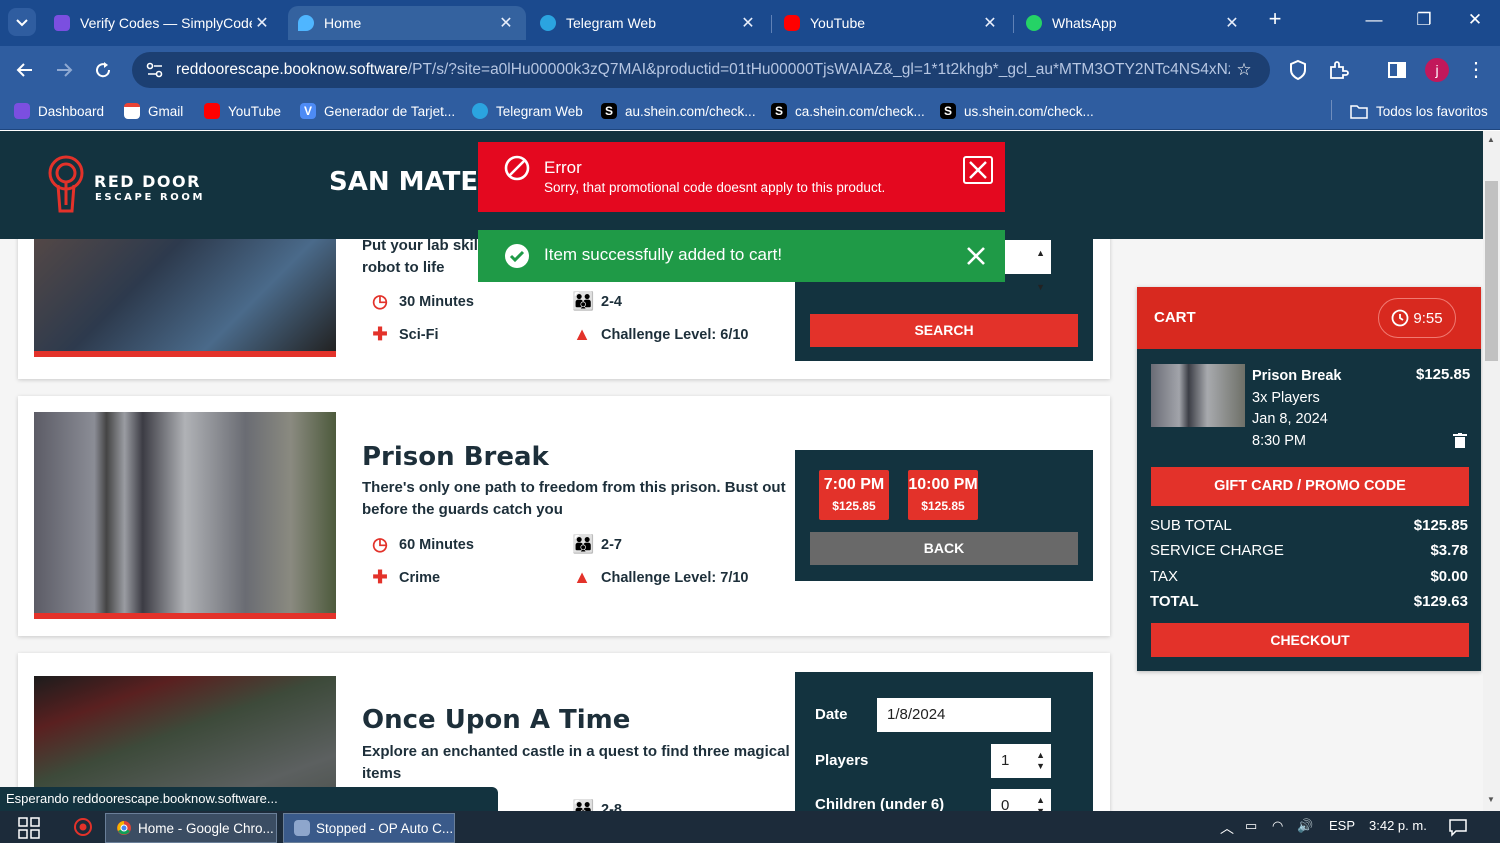 The width and height of the screenshot is (1500, 843). What do you see at coordinates (103, 70) in the screenshot?
I see `reload-button` at bounding box center [103, 70].